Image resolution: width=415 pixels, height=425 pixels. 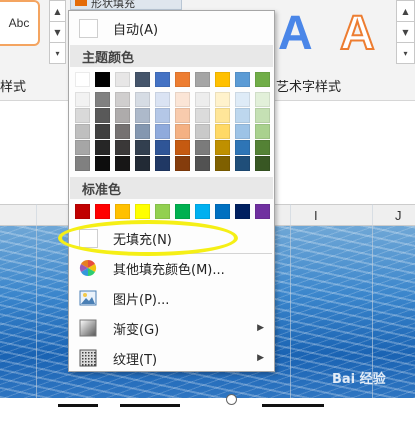 I want to click on menu-item-label: 自动(A), so click(x=136, y=30).